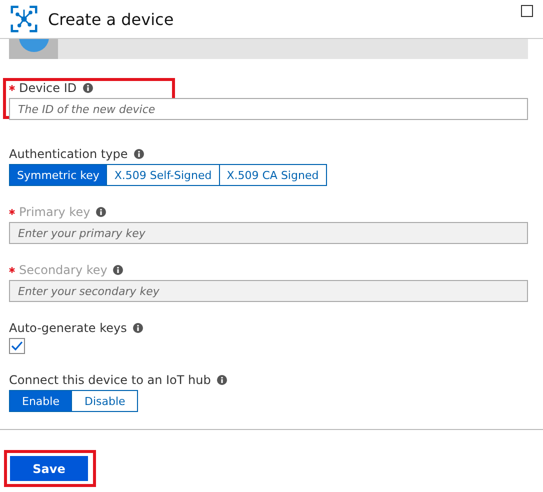 The width and height of the screenshot is (543, 492). Describe the element at coordinates (40, 401) in the screenshot. I see `segment-option: Enable` at that location.